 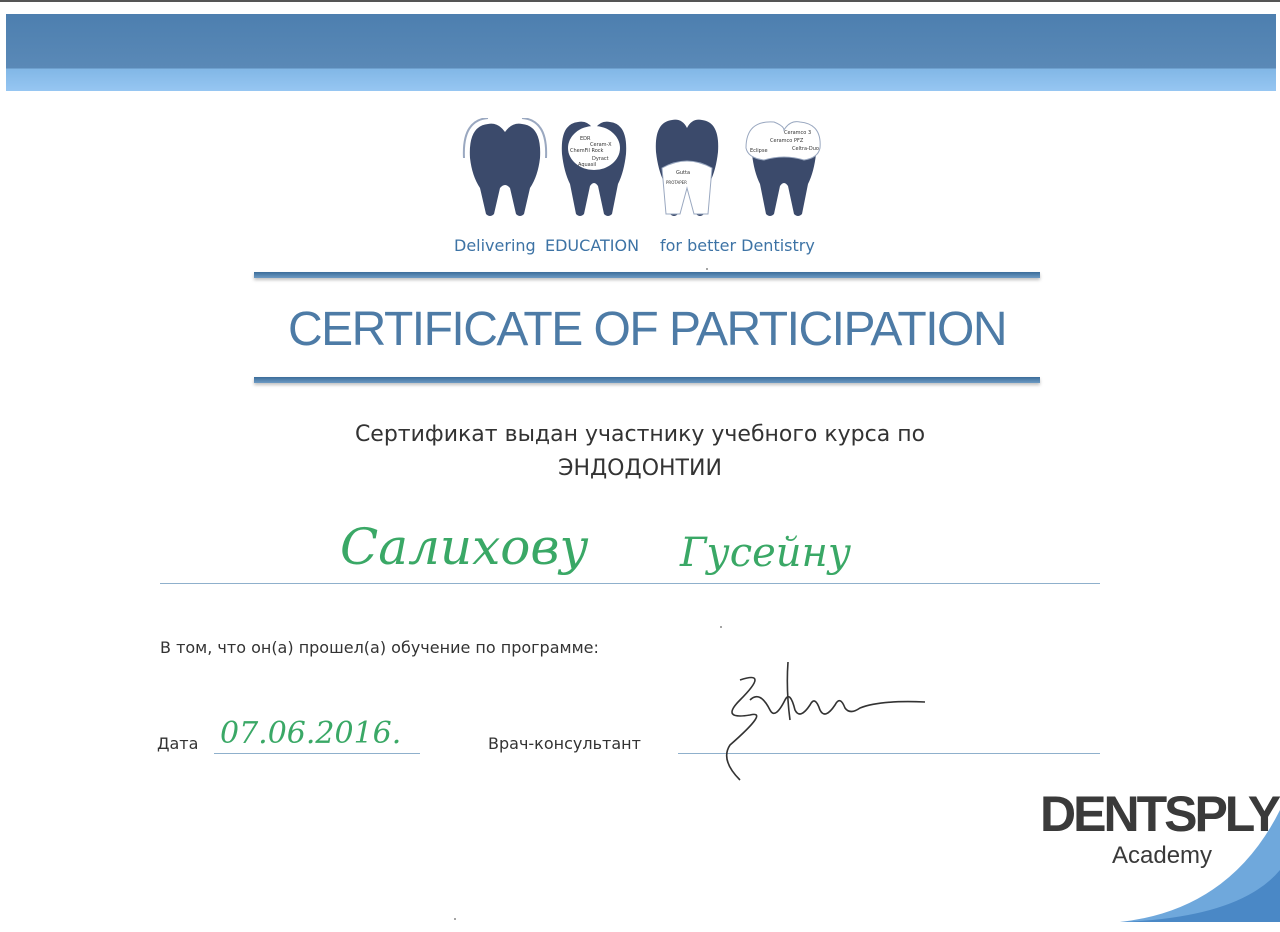 I want to click on svg-text: PROTAPER, so click(x=676, y=182).